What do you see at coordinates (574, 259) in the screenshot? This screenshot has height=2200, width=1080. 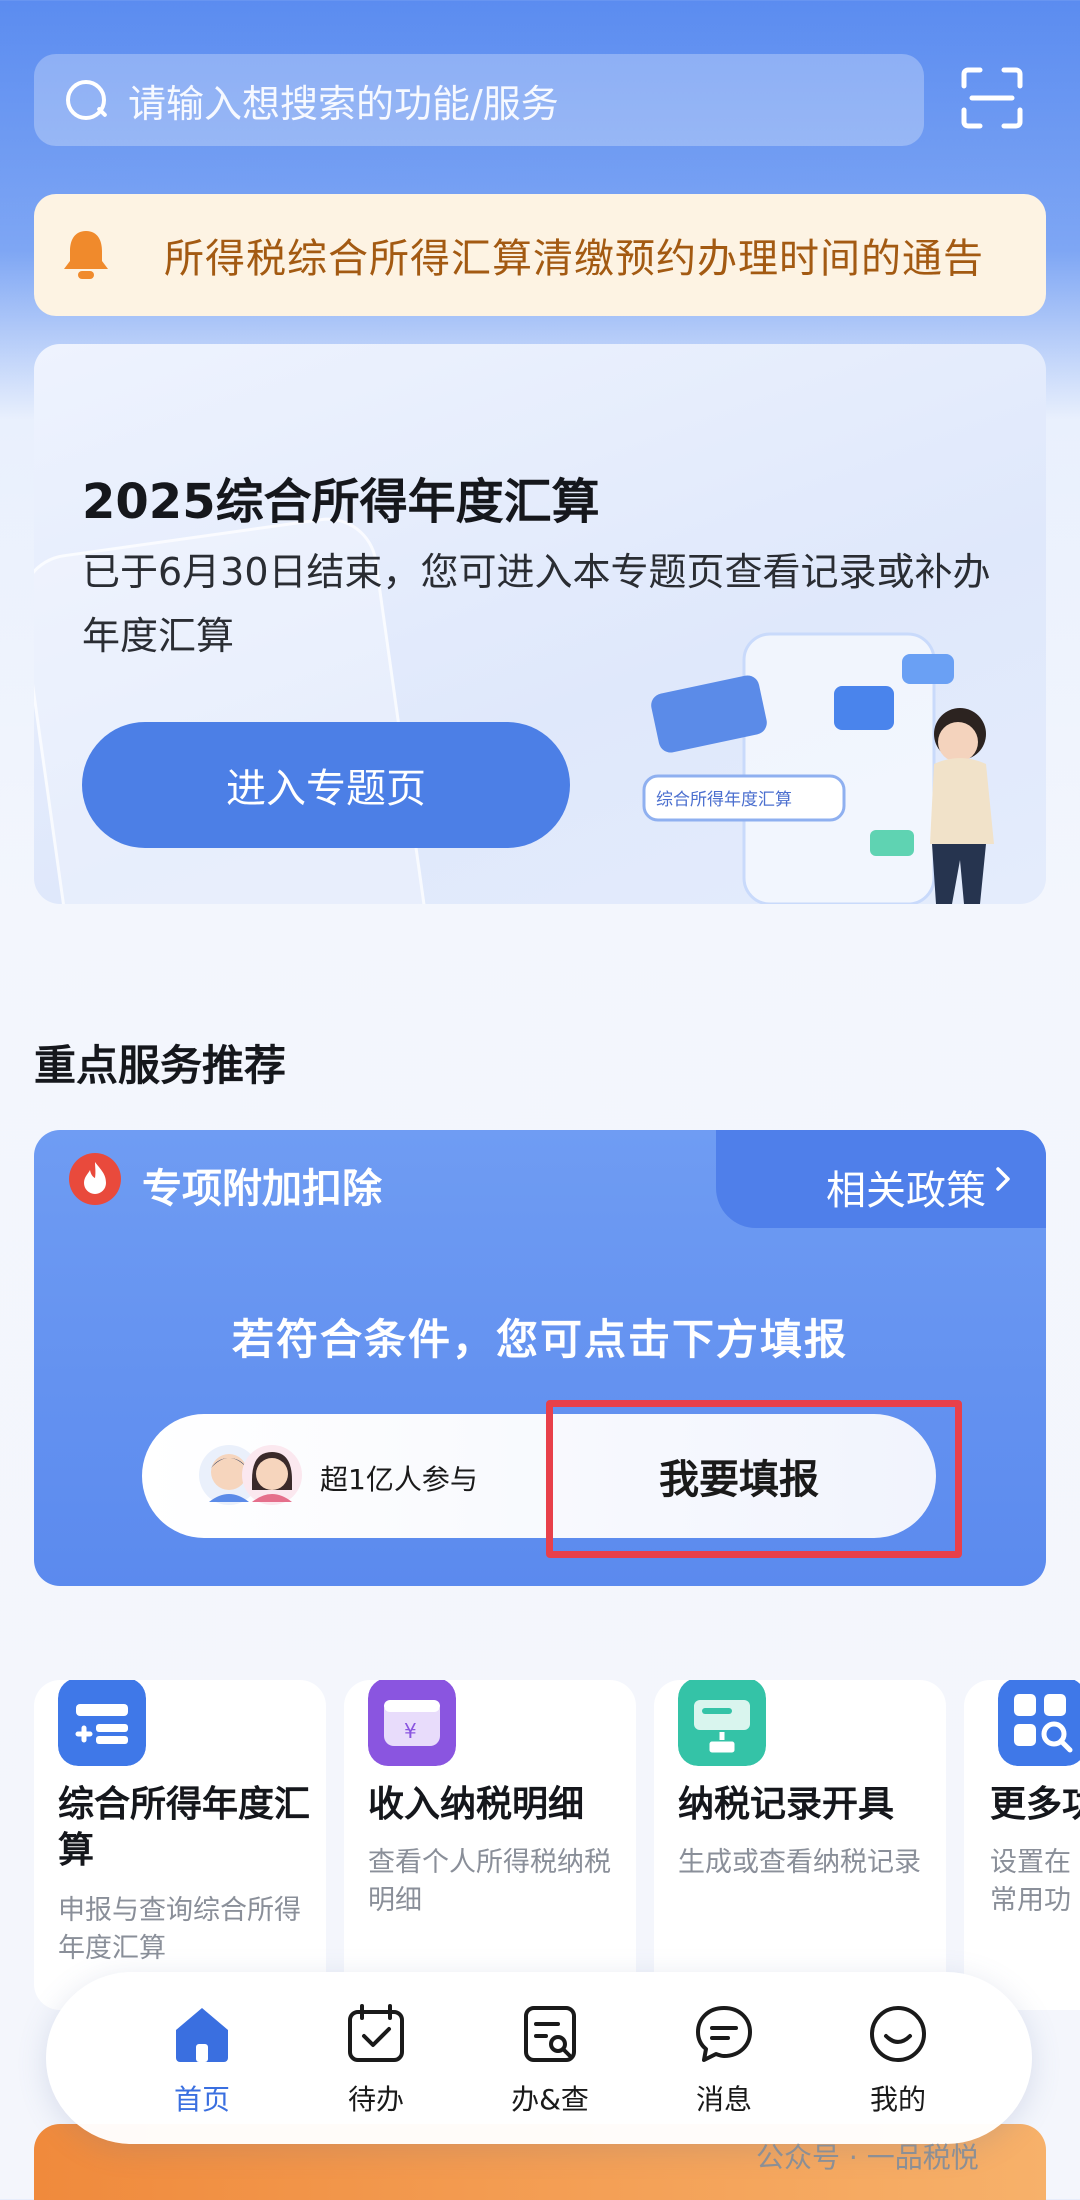 I see `notice-text: 所得税综合所得汇算清缴预约办理时间的通告` at bounding box center [574, 259].